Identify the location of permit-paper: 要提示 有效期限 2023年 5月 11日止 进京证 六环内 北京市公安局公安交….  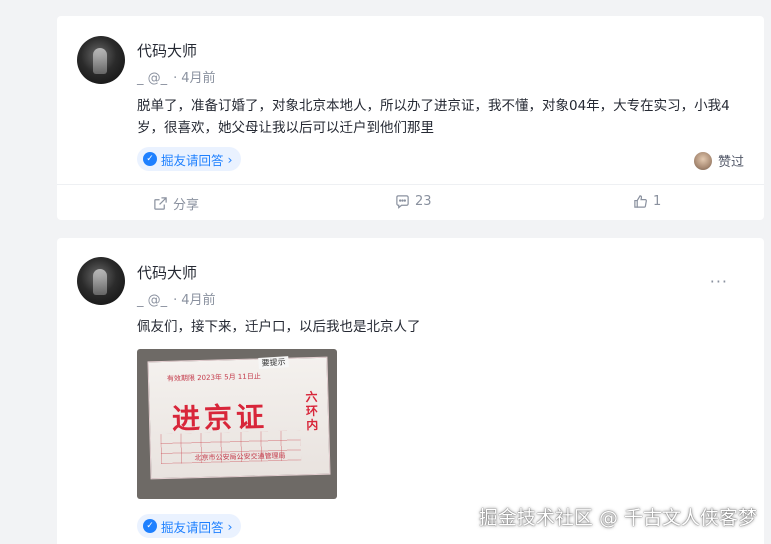
(239, 418).